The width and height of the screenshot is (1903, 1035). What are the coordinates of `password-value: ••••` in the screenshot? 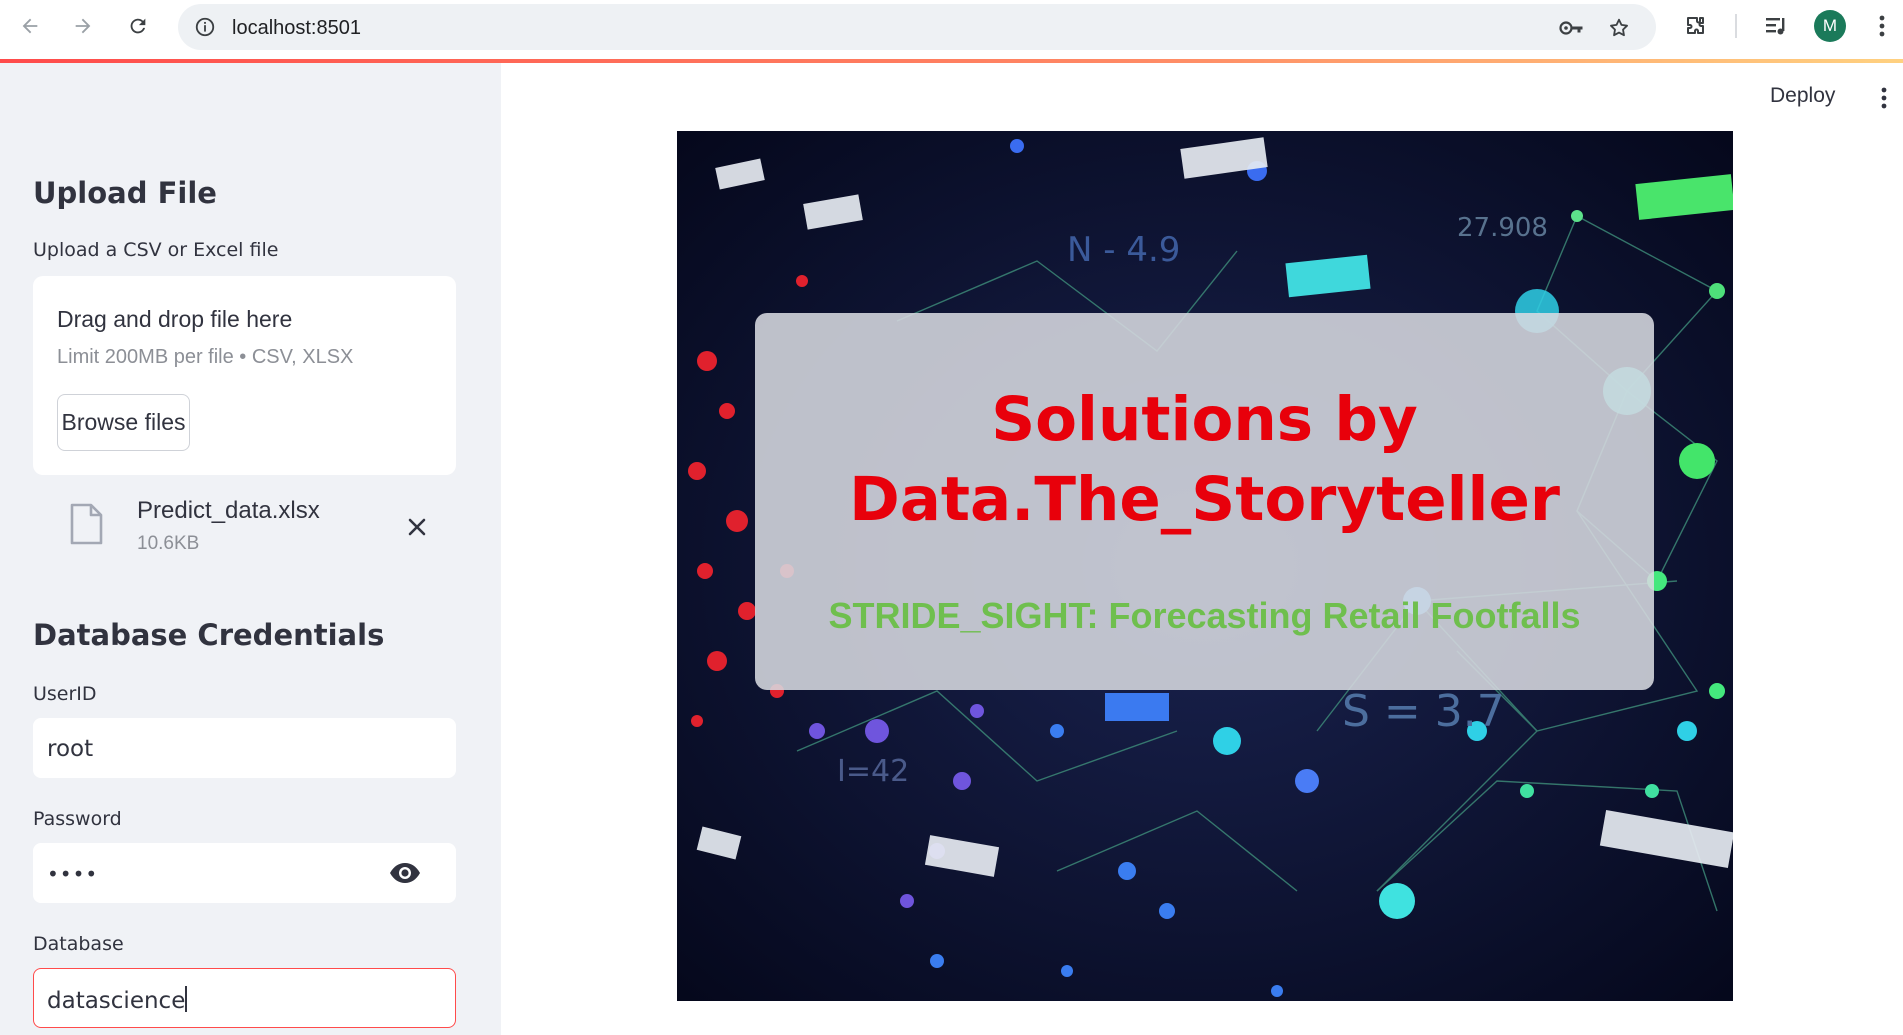 It's located at (73, 874).